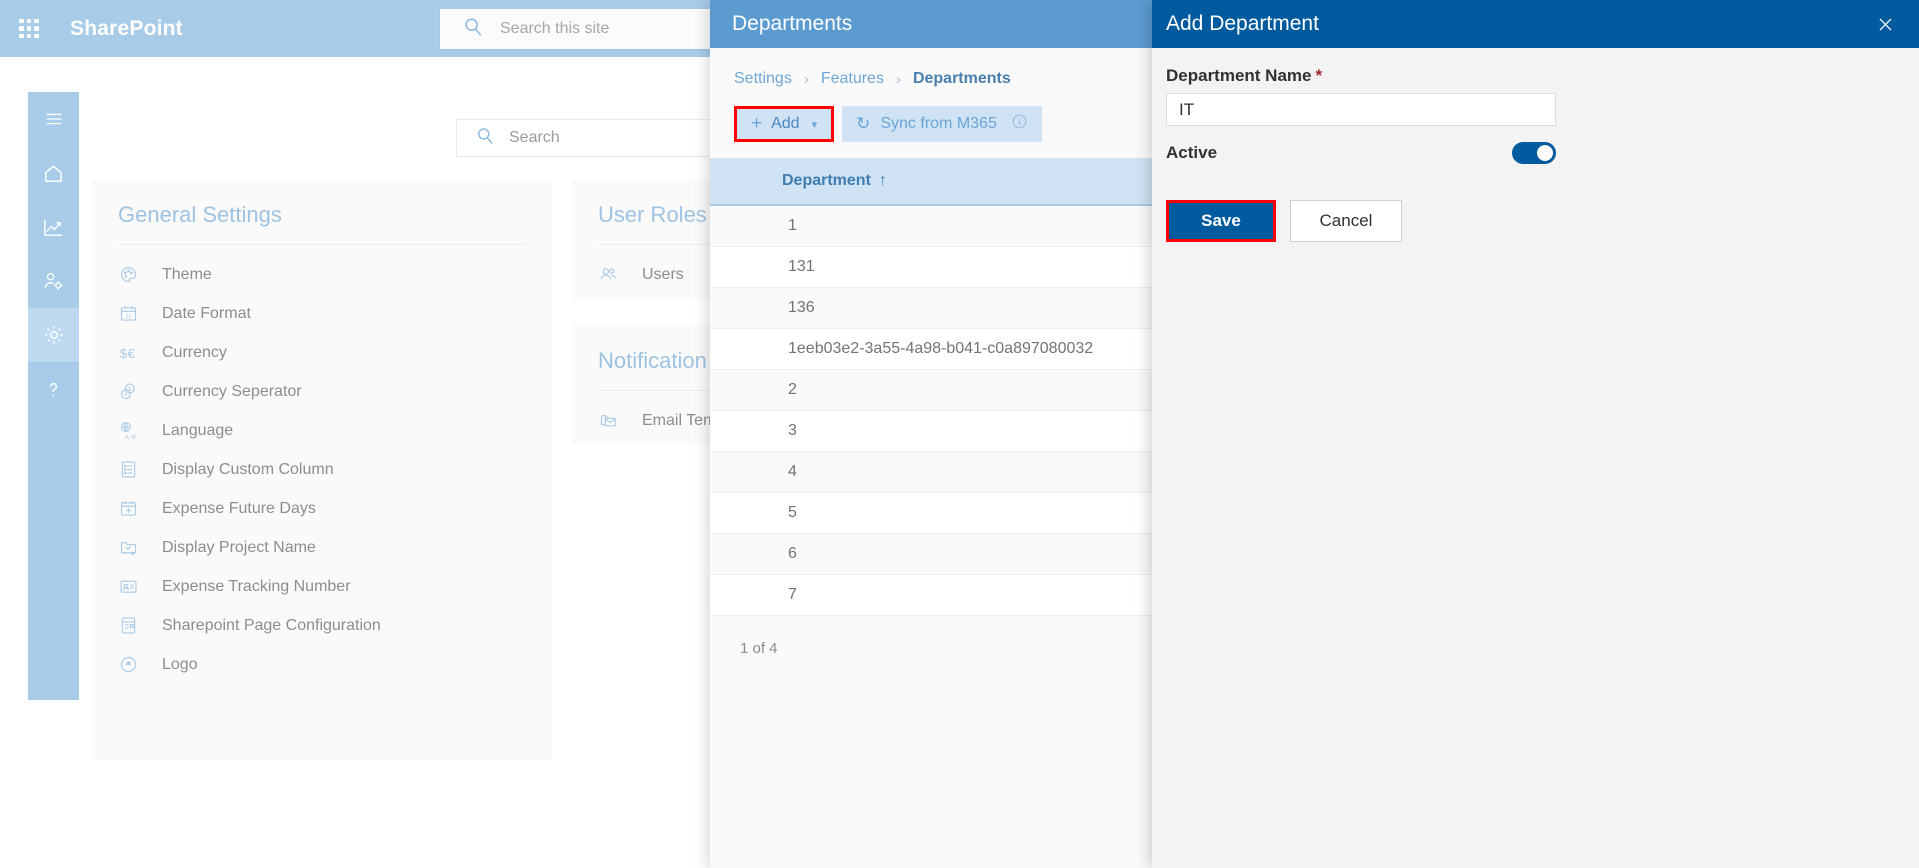  Describe the element at coordinates (1534, 221) in the screenshot. I see `form-actions: Save Cancel` at that location.